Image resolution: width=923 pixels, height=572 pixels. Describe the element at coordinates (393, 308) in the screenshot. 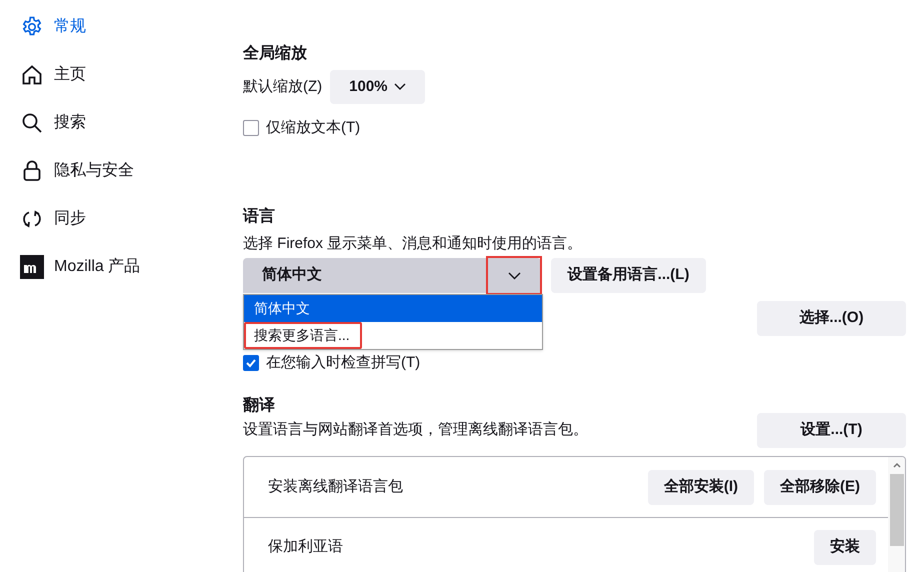

I see `dropdown-option: 简体中文` at that location.